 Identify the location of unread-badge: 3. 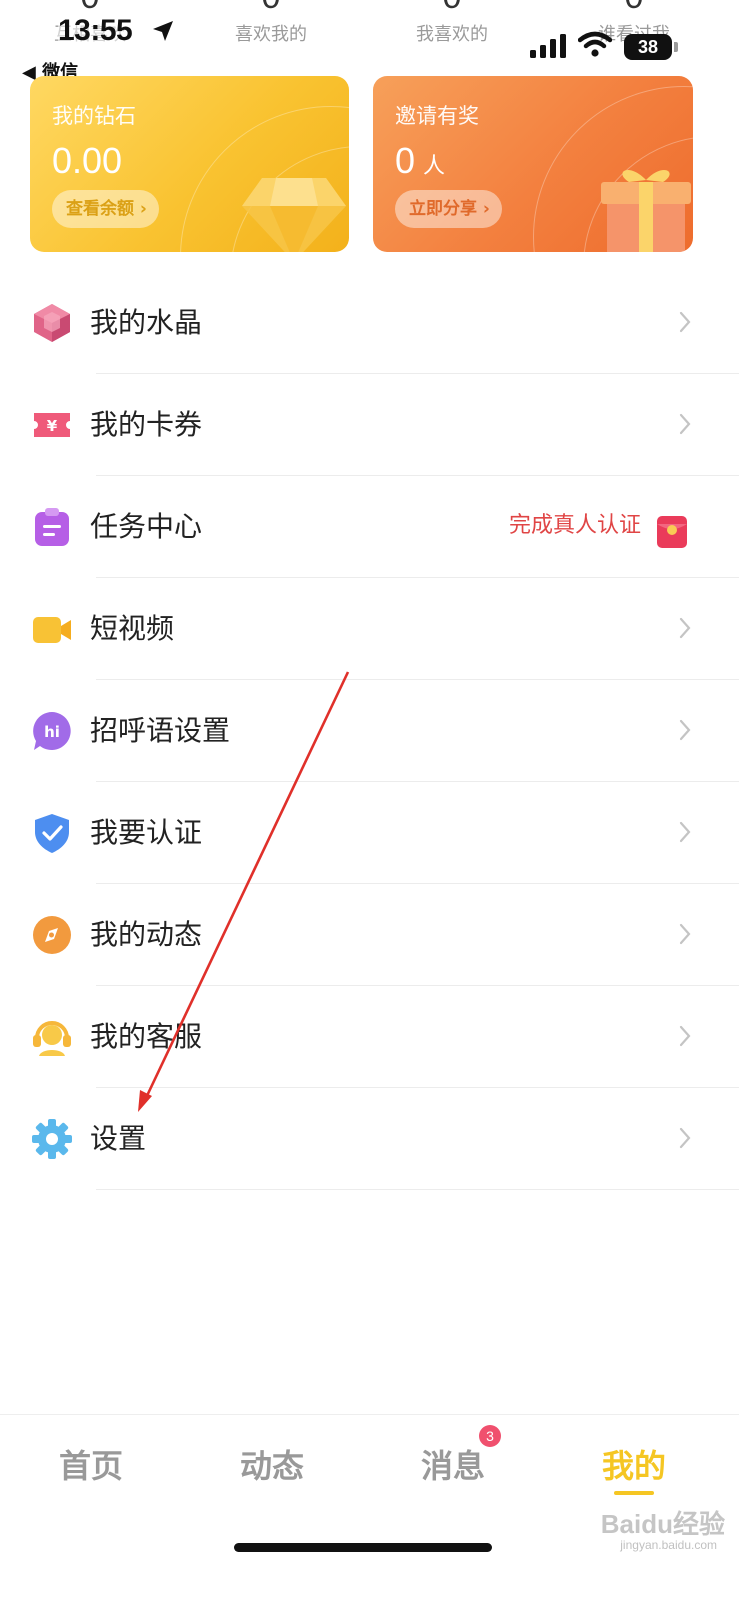
(490, 1436).